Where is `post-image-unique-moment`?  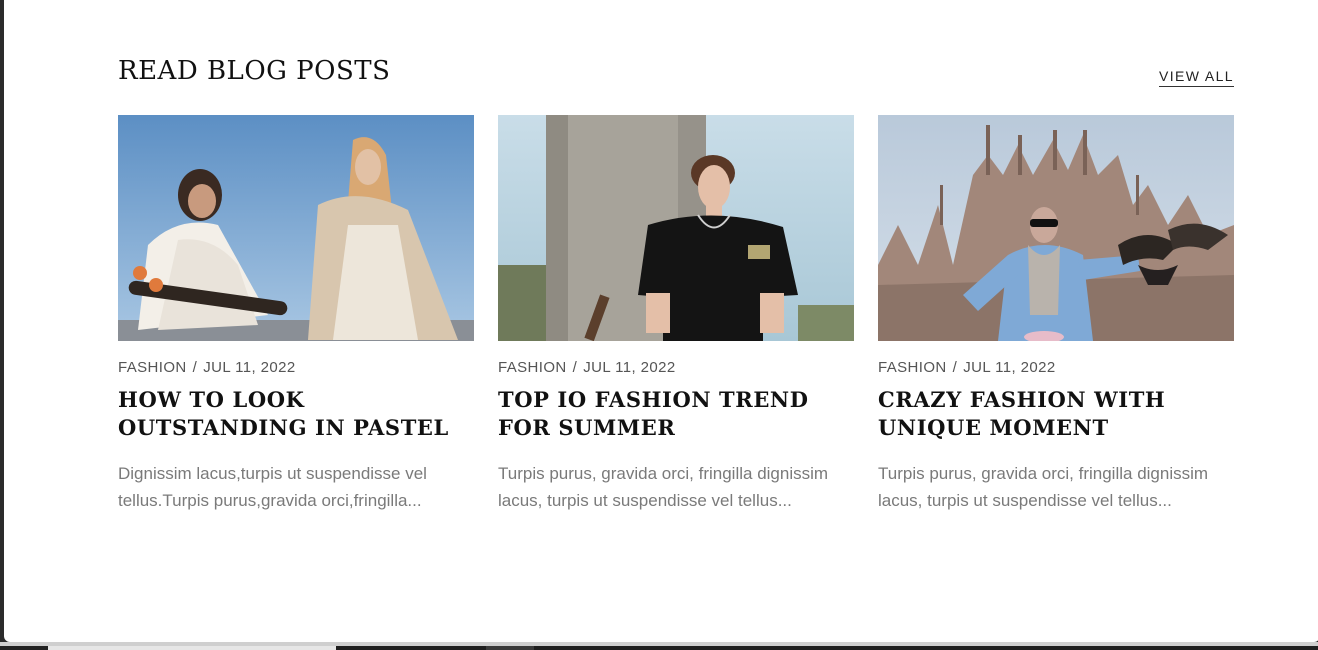
post-image-unique-moment is located at coordinates (1056, 228).